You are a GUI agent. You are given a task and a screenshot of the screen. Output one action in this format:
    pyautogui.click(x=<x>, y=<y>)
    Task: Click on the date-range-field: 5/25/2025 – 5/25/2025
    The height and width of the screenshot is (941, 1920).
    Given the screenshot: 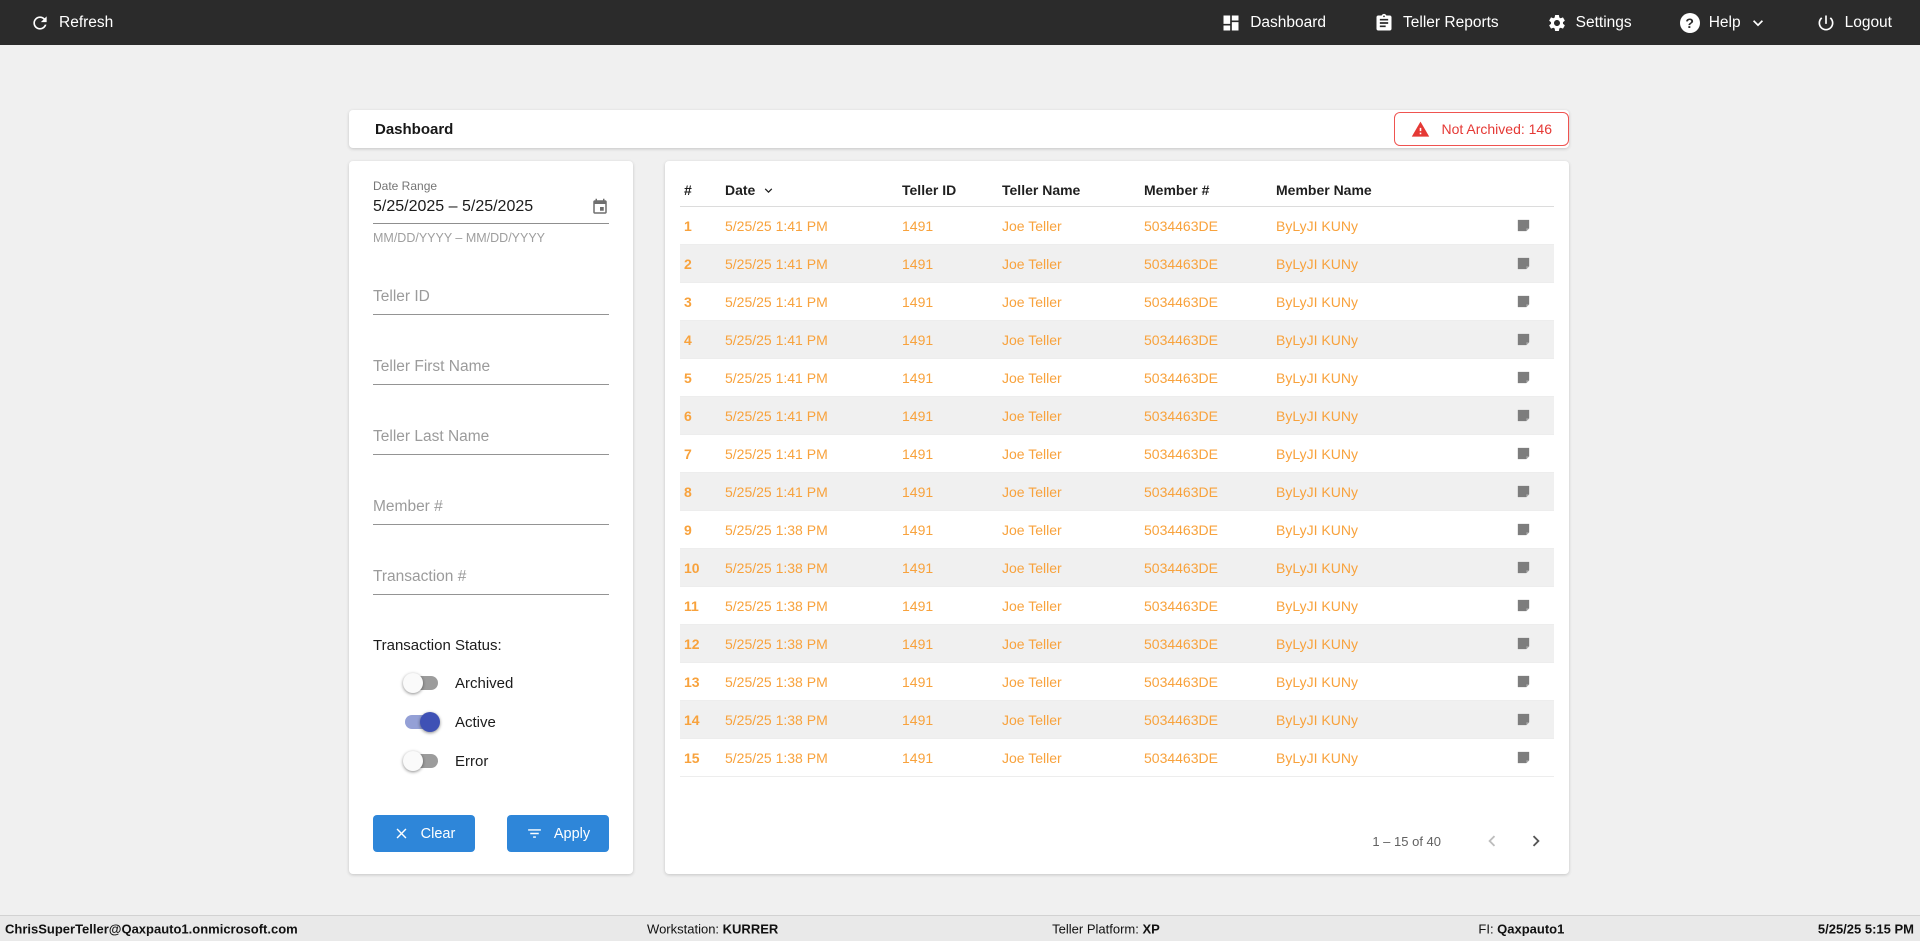 What is the action you would take?
    pyautogui.click(x=491, y=208)
    